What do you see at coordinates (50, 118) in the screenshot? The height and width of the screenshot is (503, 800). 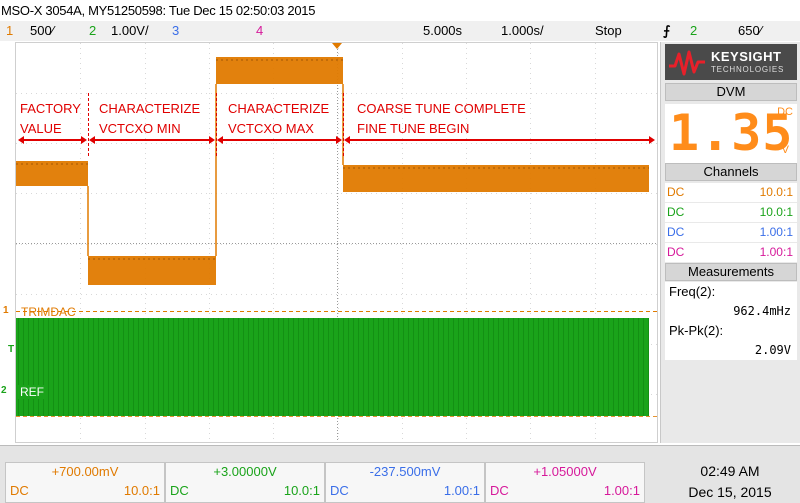 I see `annotation-factory-value: FACTORY VALUE` at bounding box center [50, 118].